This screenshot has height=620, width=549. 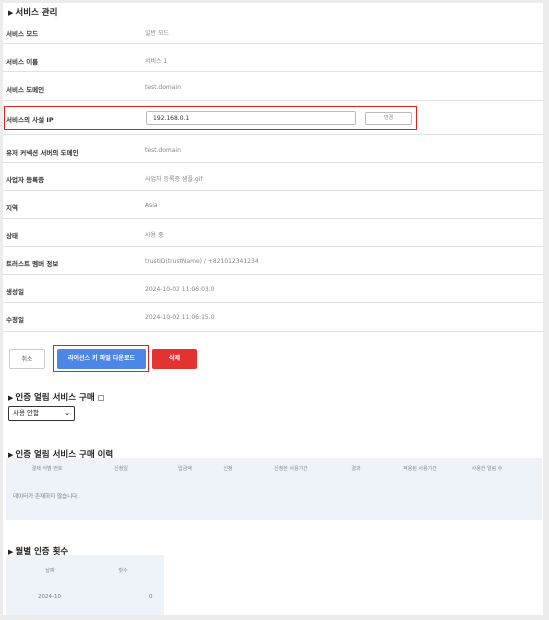 I want to click on column-header: 사용한 얼림 수, so click(x=487, y=469).